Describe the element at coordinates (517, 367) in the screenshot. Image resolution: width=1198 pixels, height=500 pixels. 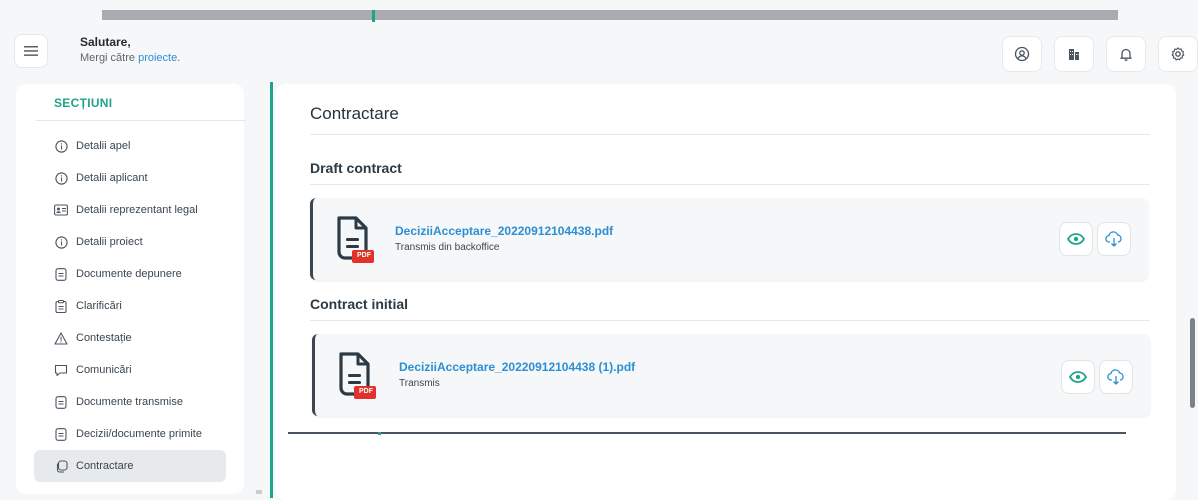
I see `file-name-link: DeciziiAcceptare_20220912104438 (1).pdf` at that location.